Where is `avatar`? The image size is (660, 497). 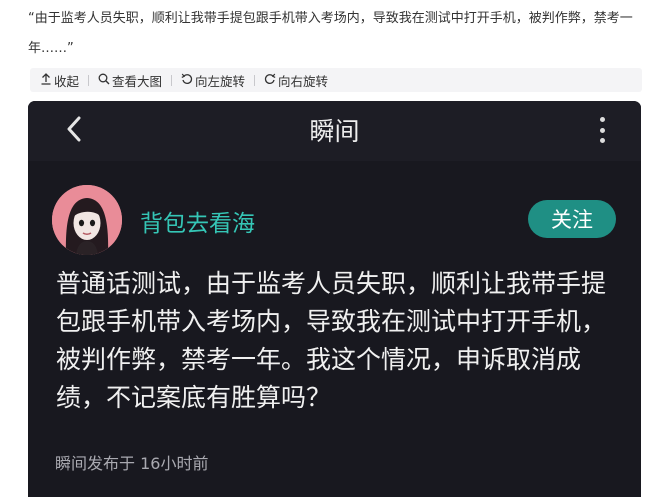
avatar is located at coordinates (87, 220).